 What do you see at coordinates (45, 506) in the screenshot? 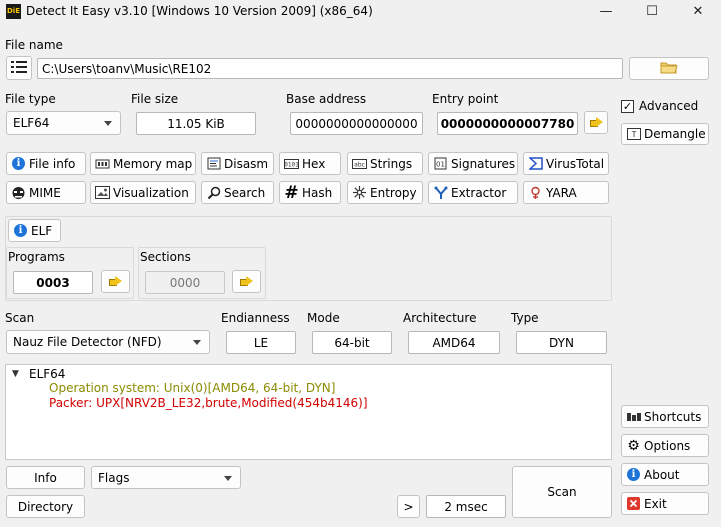
I see `directory-button: Directory` at bounding box center [45, 506].